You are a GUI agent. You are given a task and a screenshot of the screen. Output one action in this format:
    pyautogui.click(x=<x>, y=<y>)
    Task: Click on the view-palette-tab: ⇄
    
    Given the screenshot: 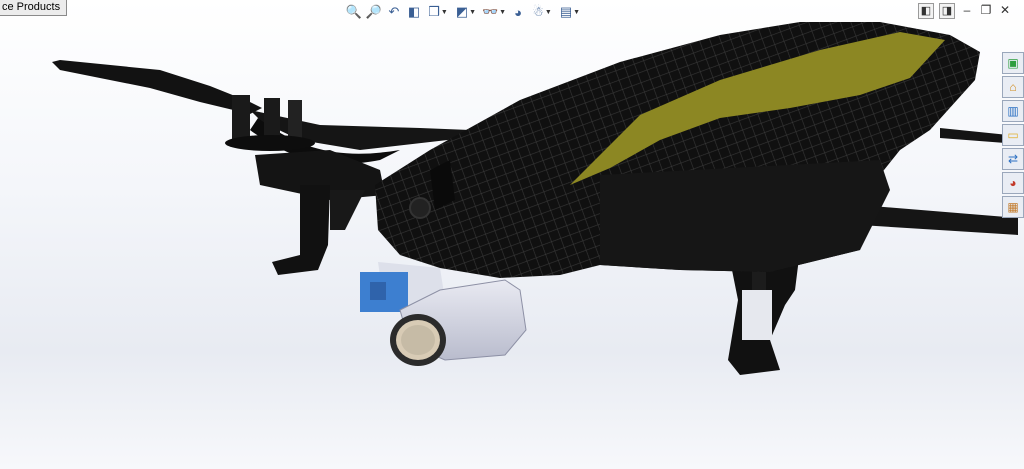 What is the action you would take?
    pyautogui.click(x=1013, y=159)
    